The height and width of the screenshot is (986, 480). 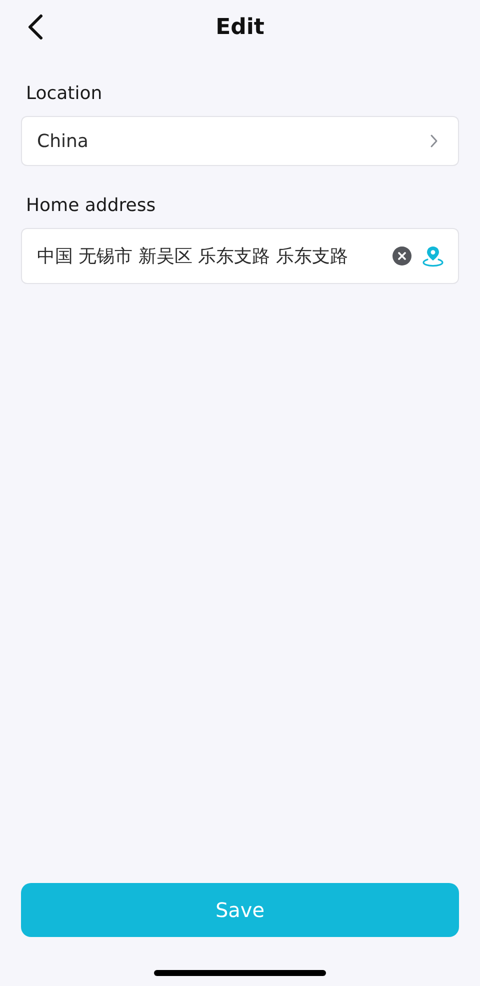 I want to click on clear-button, so click(x=402, y=256).